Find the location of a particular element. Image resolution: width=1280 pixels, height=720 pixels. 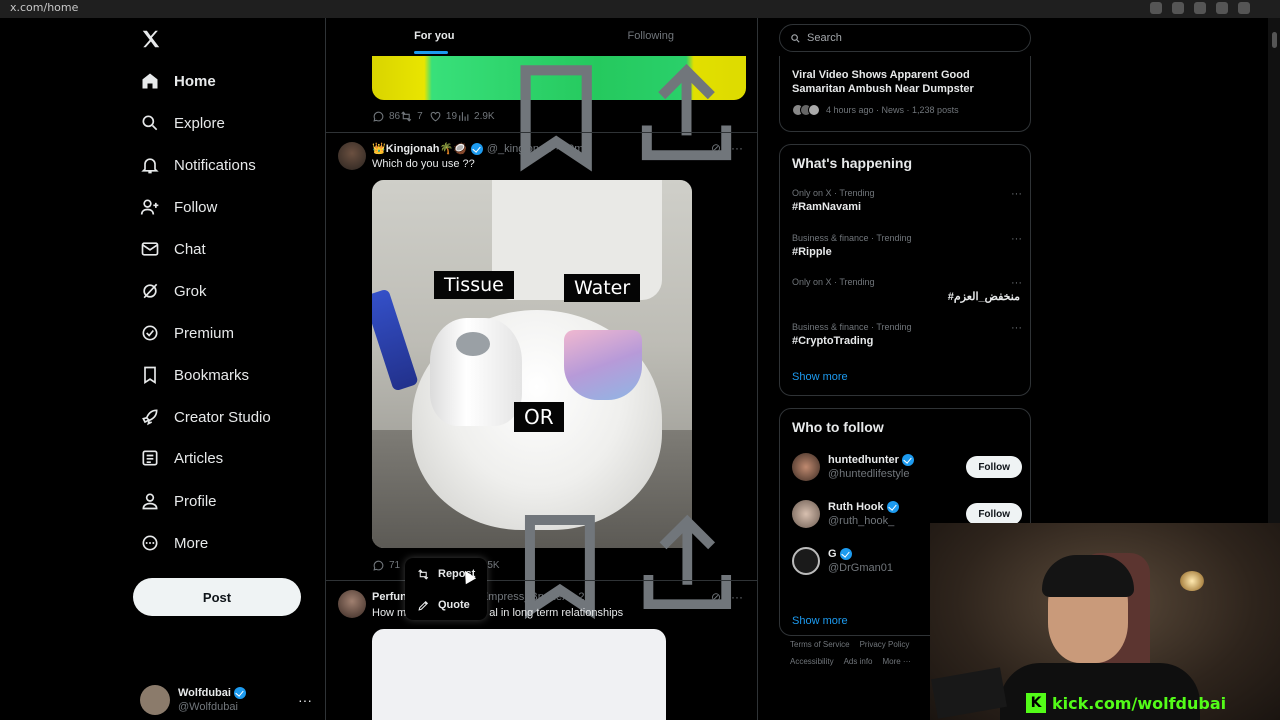

footer-terms-link: Terms of Service is located at coordinates (820, 644).